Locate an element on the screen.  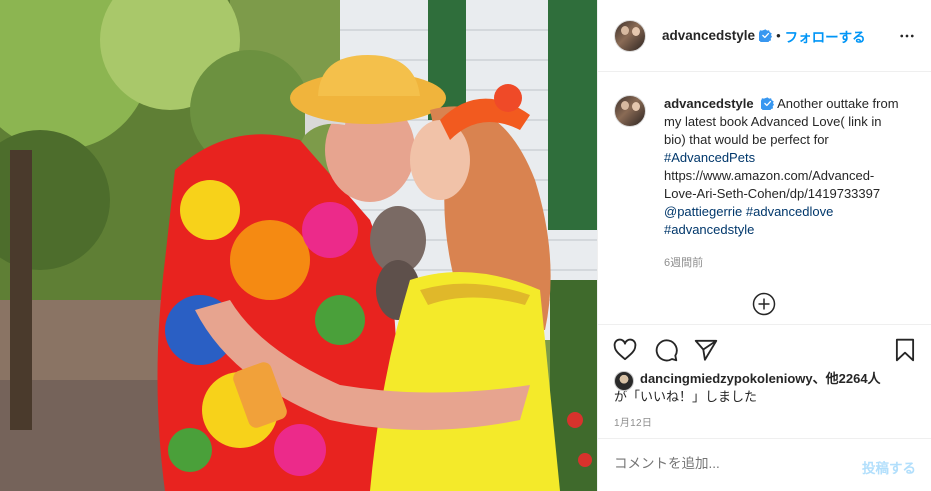
comment-input is located at coordinates (729, 463).